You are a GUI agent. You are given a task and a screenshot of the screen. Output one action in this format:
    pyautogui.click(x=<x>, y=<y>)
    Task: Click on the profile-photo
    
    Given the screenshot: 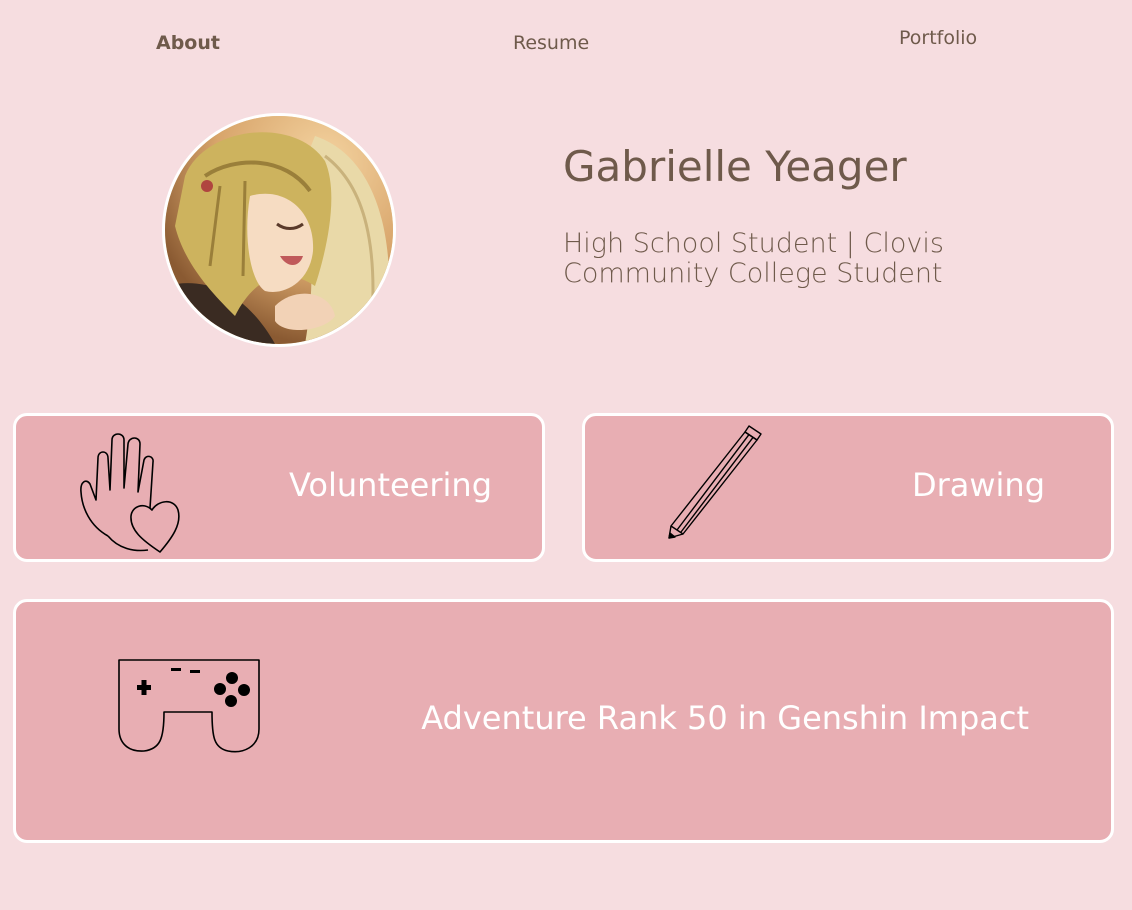 What is the action you would take?
    pyautogui.click(x=279, y=230)
    